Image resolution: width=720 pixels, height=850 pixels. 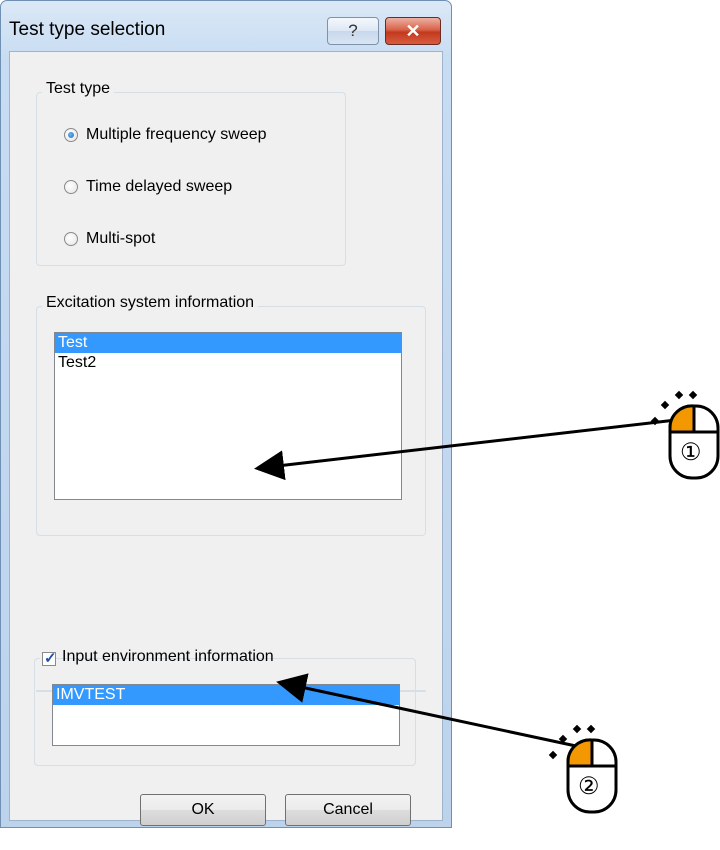 What do you see at coordinates (685, 433) in the screenshot?
I see `mouse-click-icon-1: ①` at bounding box center [685, 433].